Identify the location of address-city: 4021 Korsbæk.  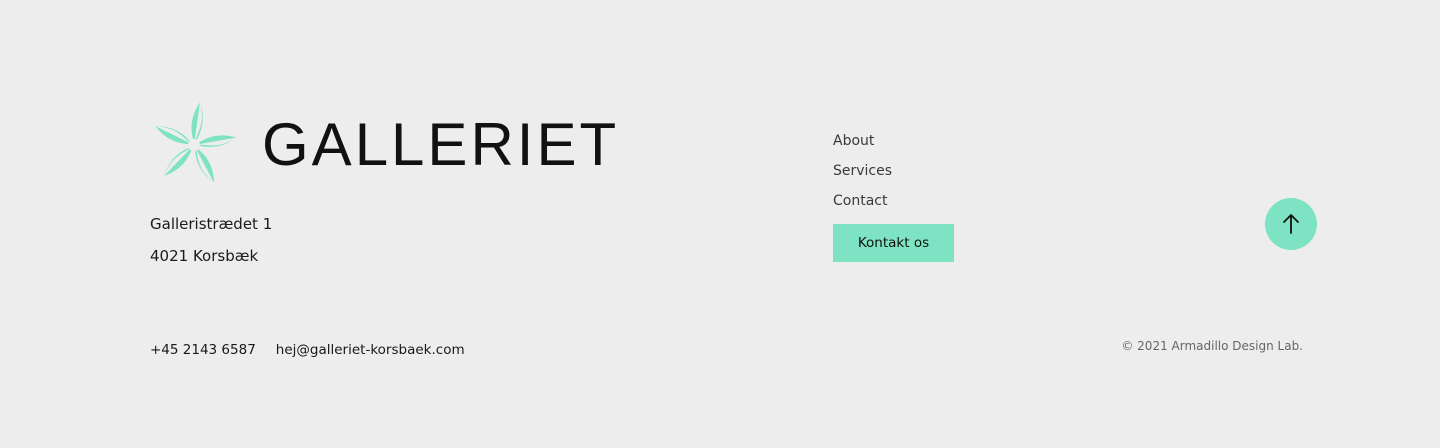
(204, 256).